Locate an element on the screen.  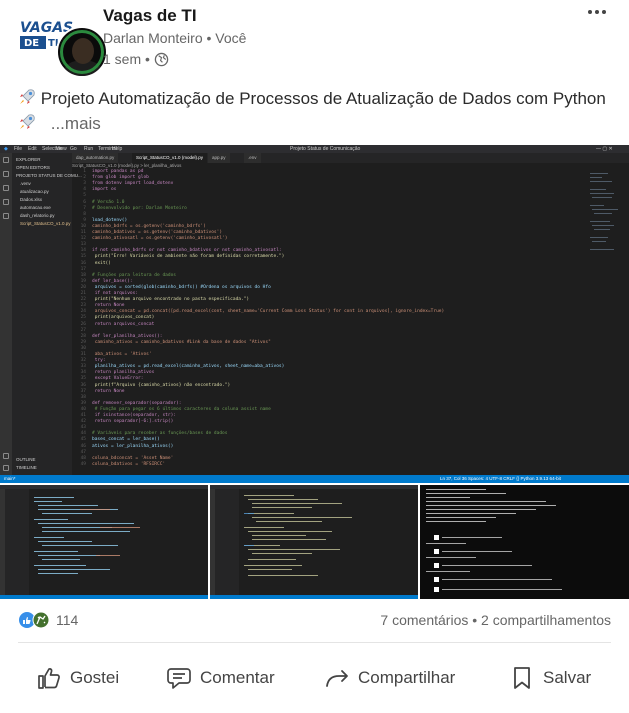
code-line: 13 is located at coordinates (83, 245).